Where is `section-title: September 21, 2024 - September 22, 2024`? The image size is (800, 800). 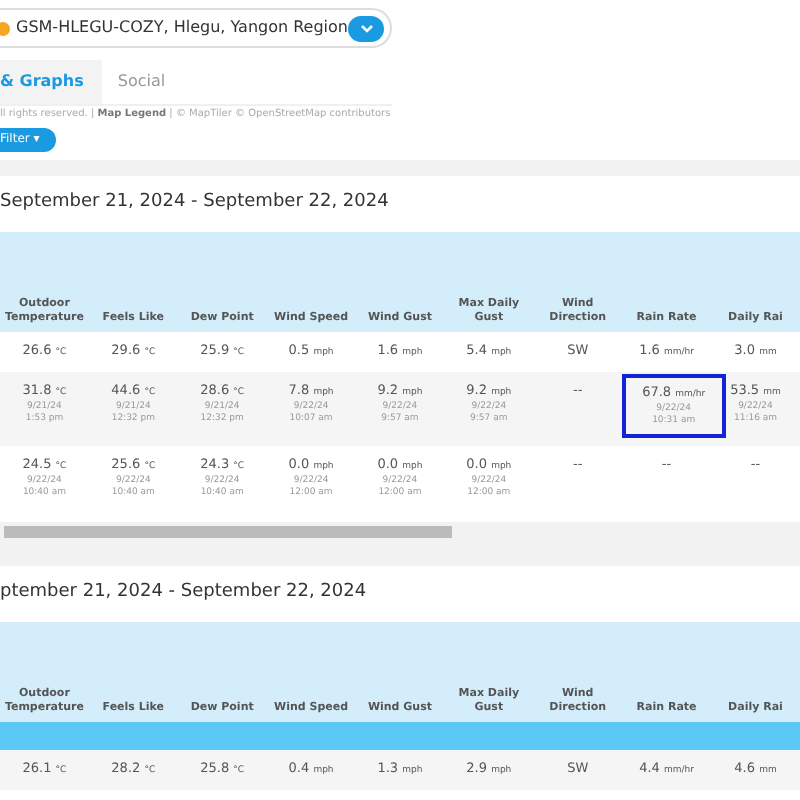
section-title: September 21, 2024 - September 22, 2024 is located at coordinates (195, 203).